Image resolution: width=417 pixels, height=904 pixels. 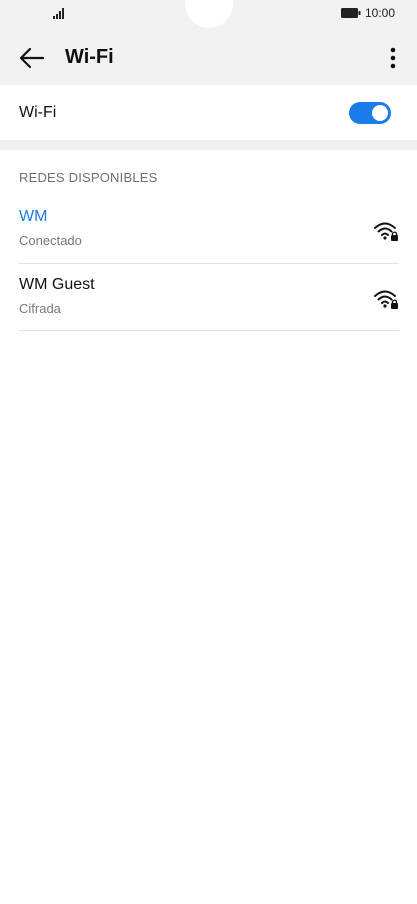 What do you see at coordinates (209, 14) in the screenshot?
I see `display-notch` at bounding box center [209, 14].